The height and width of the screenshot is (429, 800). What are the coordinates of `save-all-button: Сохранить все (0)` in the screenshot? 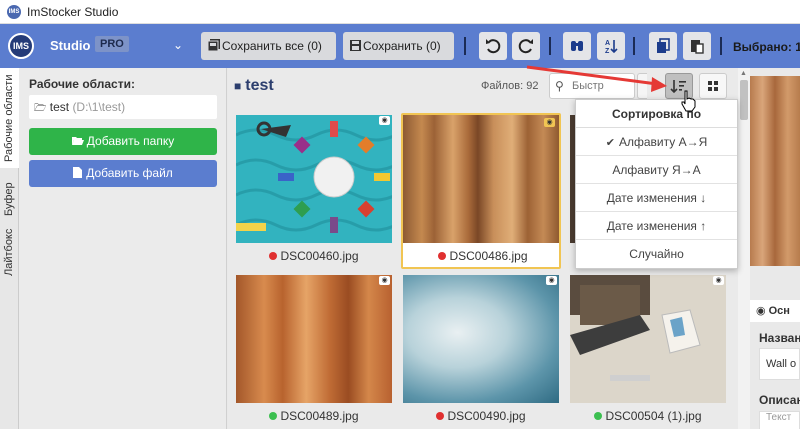 It's located at (268, 46).